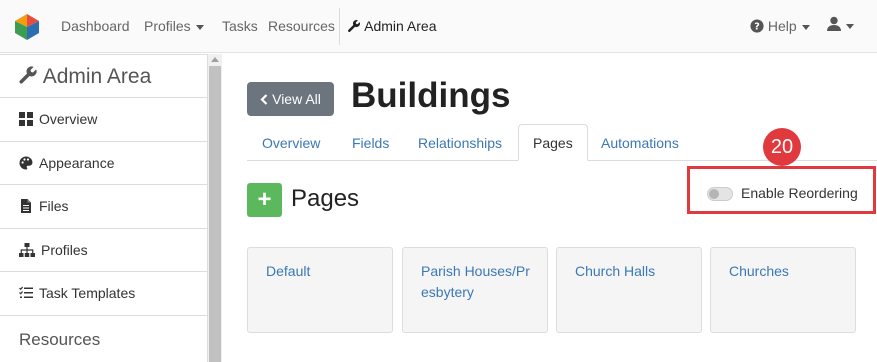 This screenshot has width=877, height=362. I want to click on th-large-icon, so click(26, 119).